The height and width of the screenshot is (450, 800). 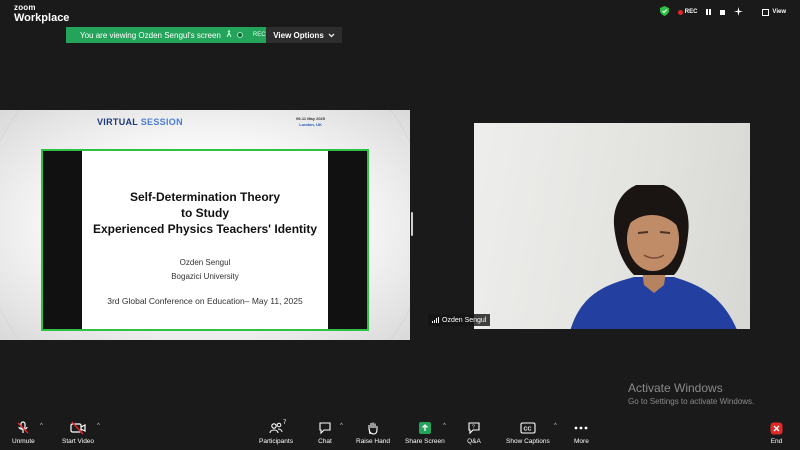 What do you see at coordinates (581, 428) in the screenshot?
I see `more-dots-icon` at bounding box center [581, 428].